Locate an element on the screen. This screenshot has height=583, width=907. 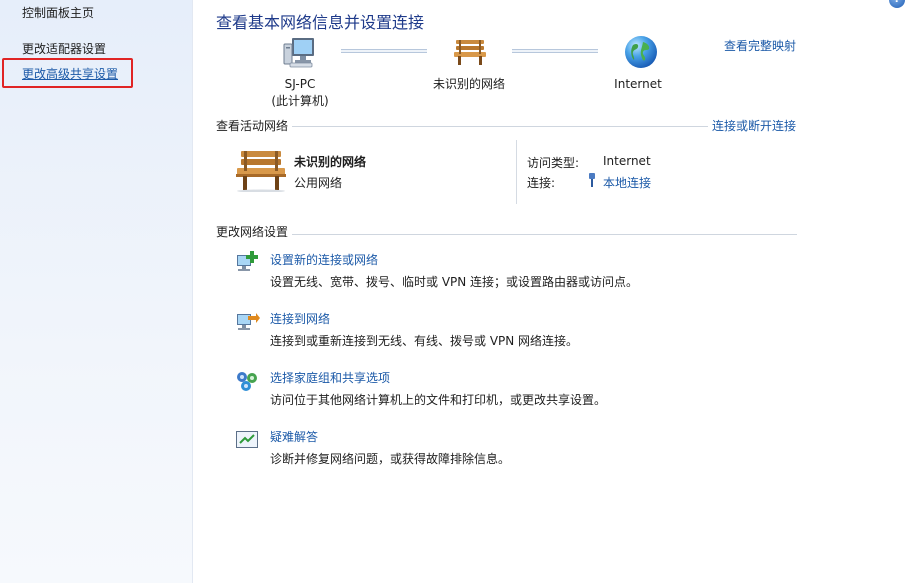
map-node-computer: SJ-PC (此计算机) is located at coordinates (300, 93).